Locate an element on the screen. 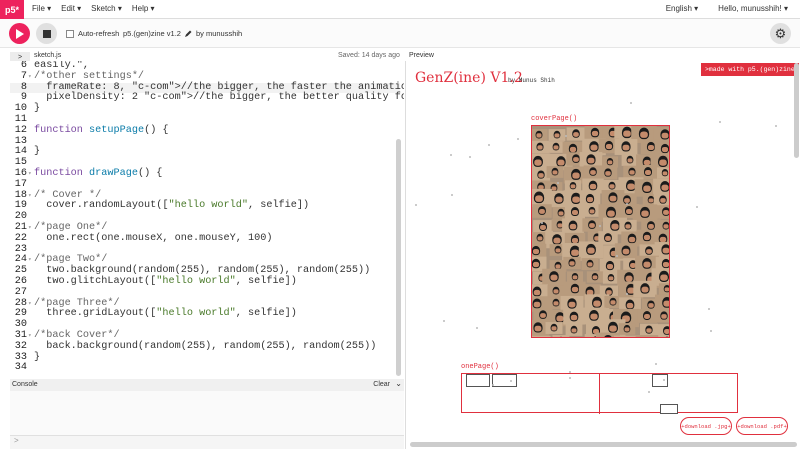 Image resolution: width=800 pixels, height=449 pixels. preview-vertical-scrollbar is located at coordinates (796, 110).